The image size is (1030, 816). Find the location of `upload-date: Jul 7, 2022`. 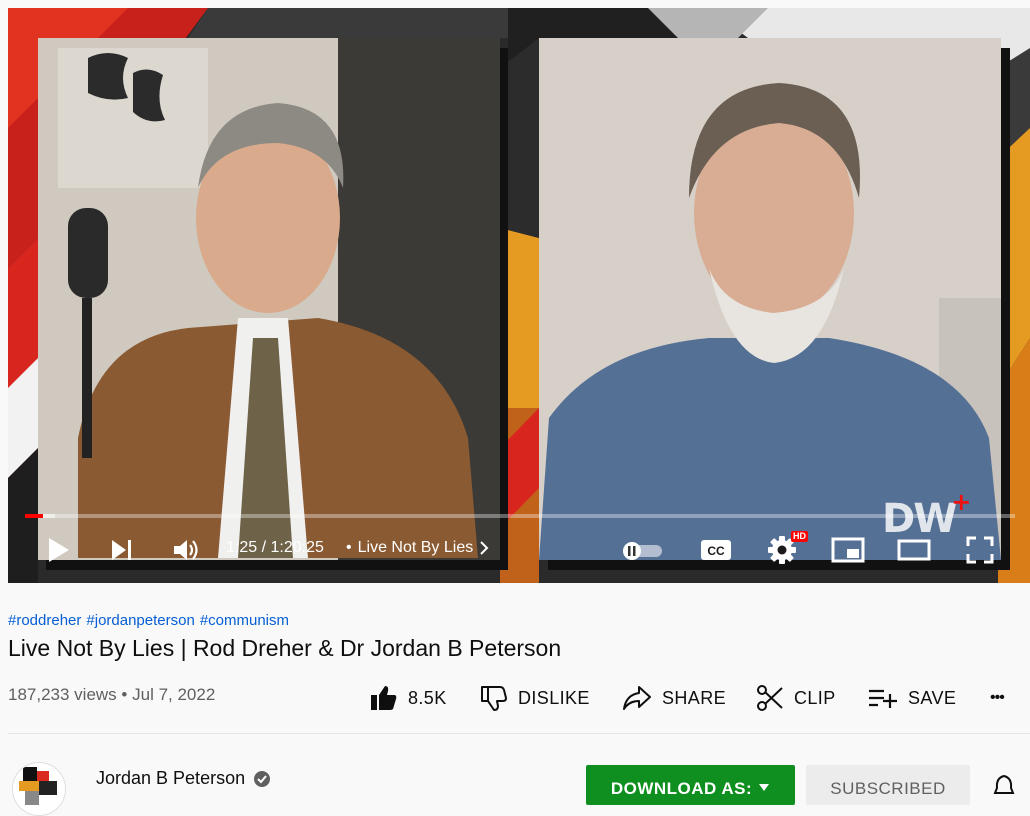

upload-date: Jul 7, 2022 is located at coordinates (174, 694).